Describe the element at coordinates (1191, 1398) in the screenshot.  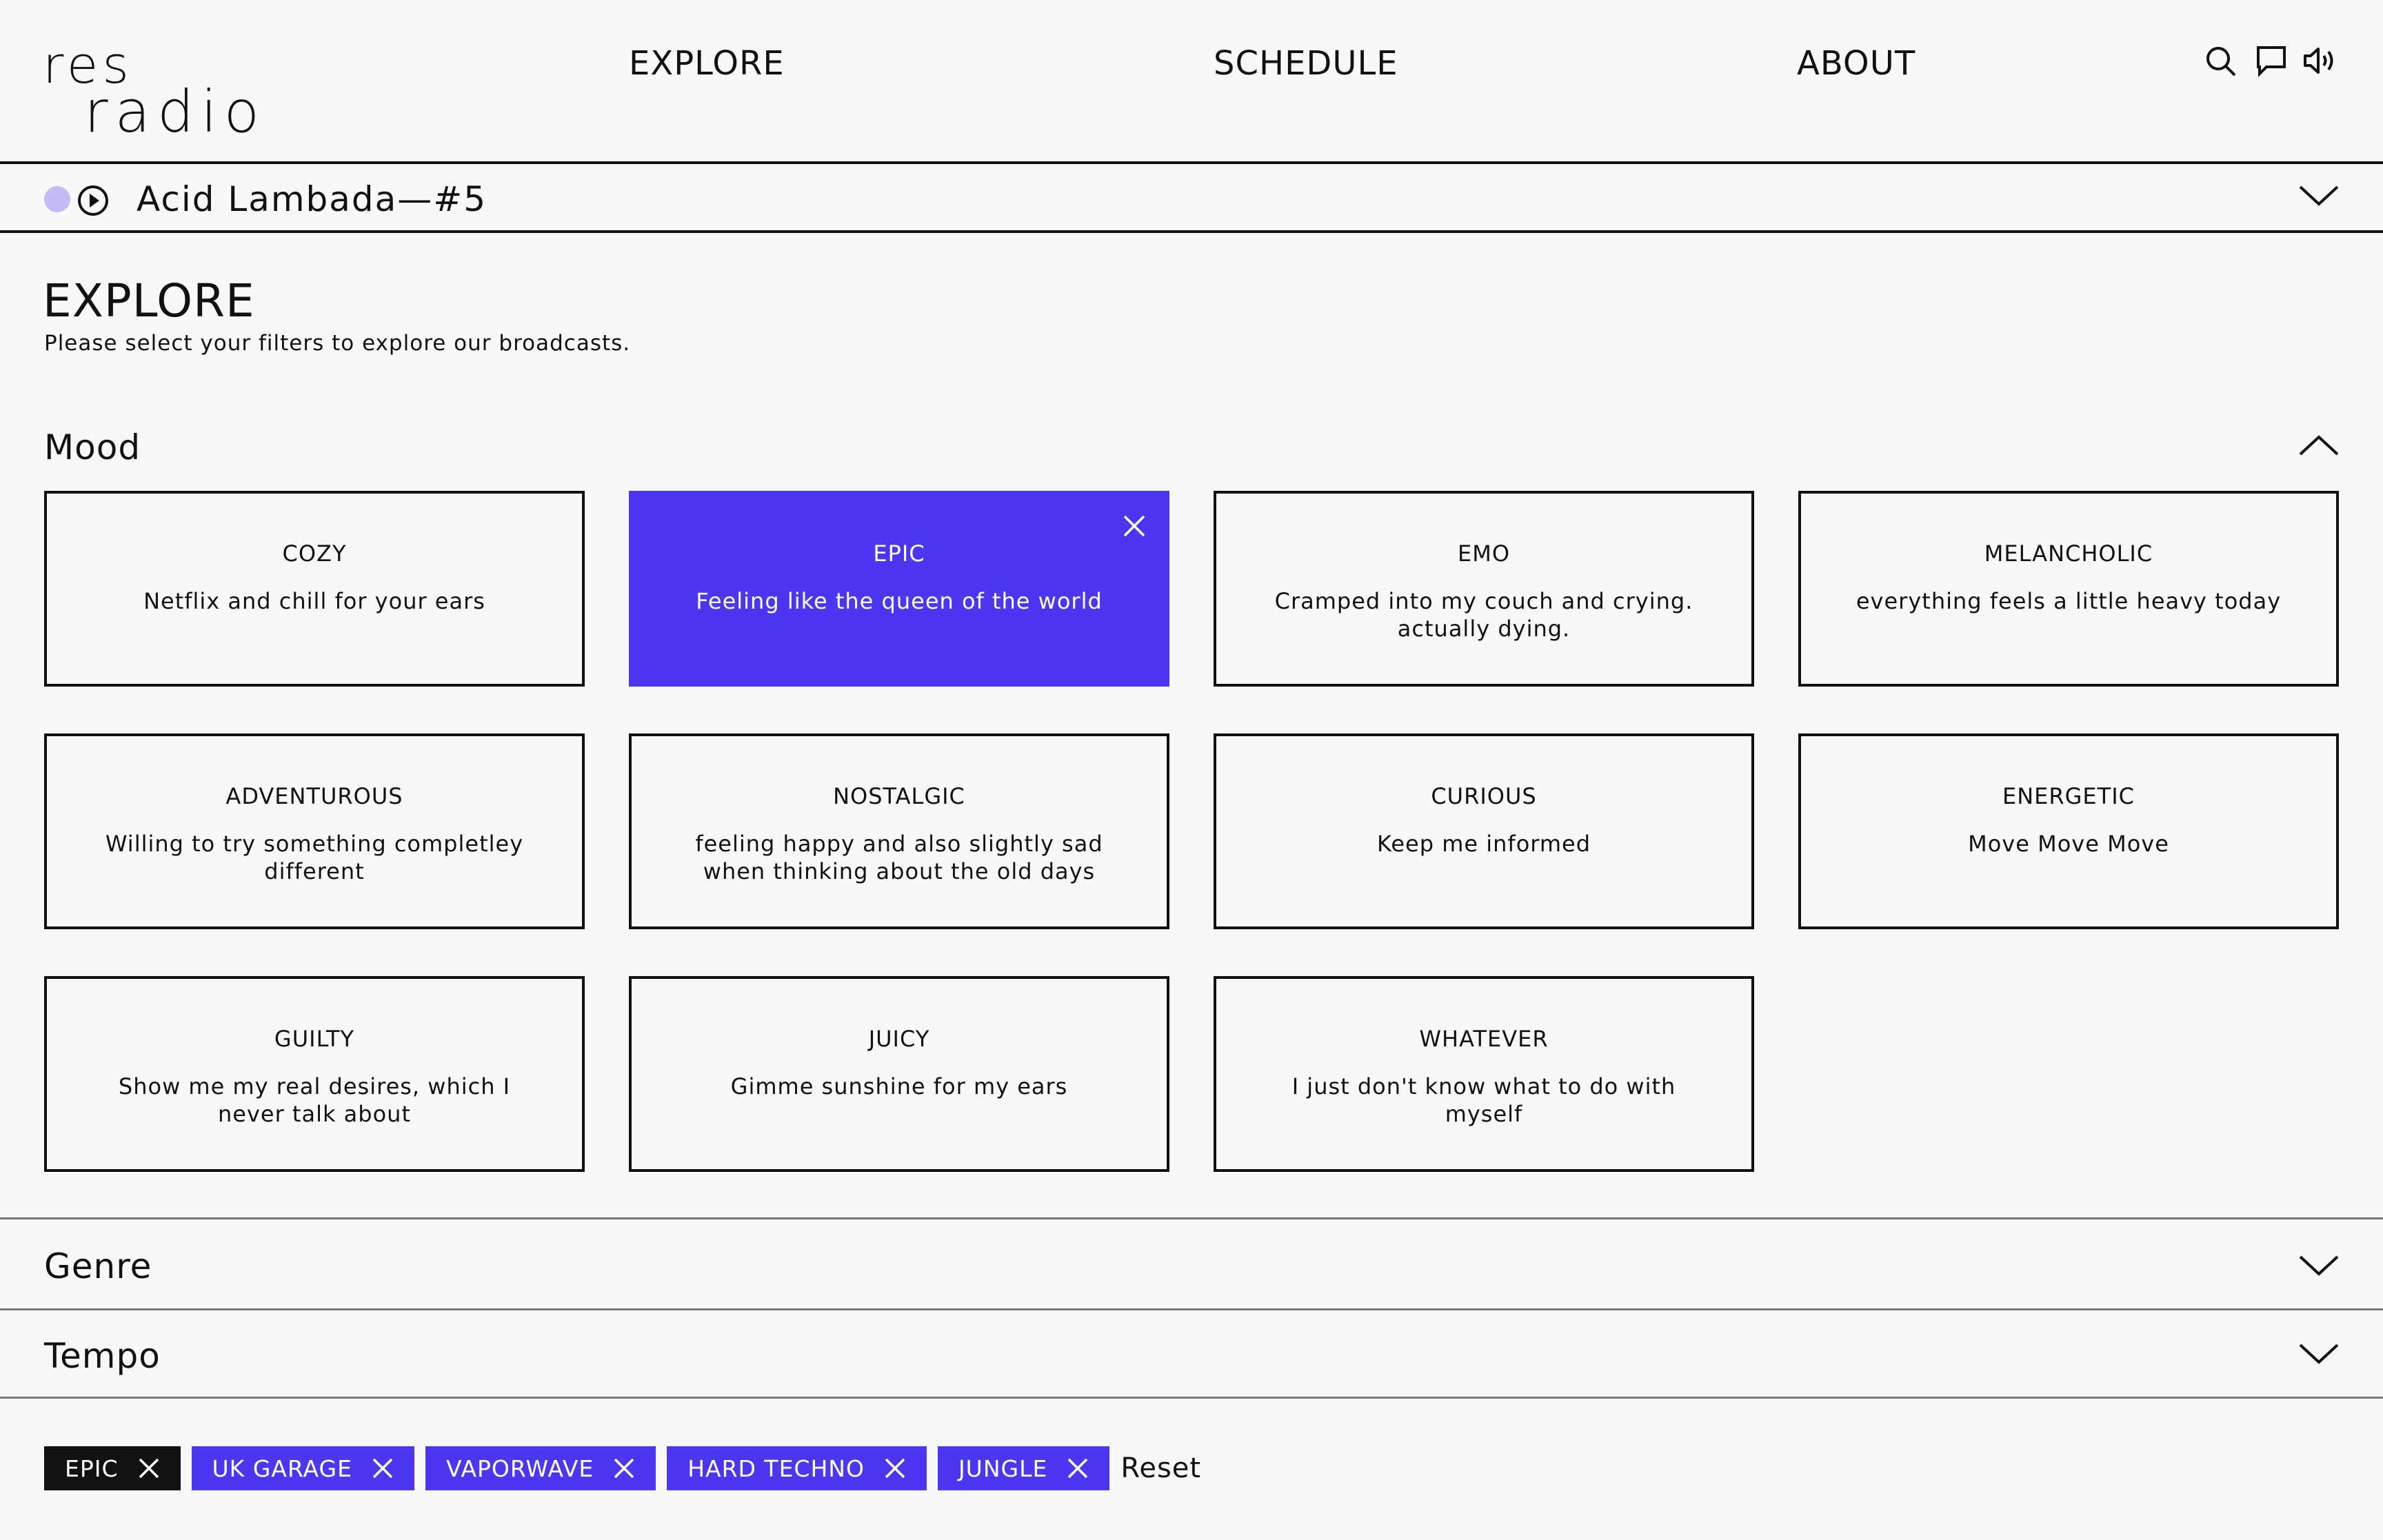
I see `tempo-section-divider` at that location.